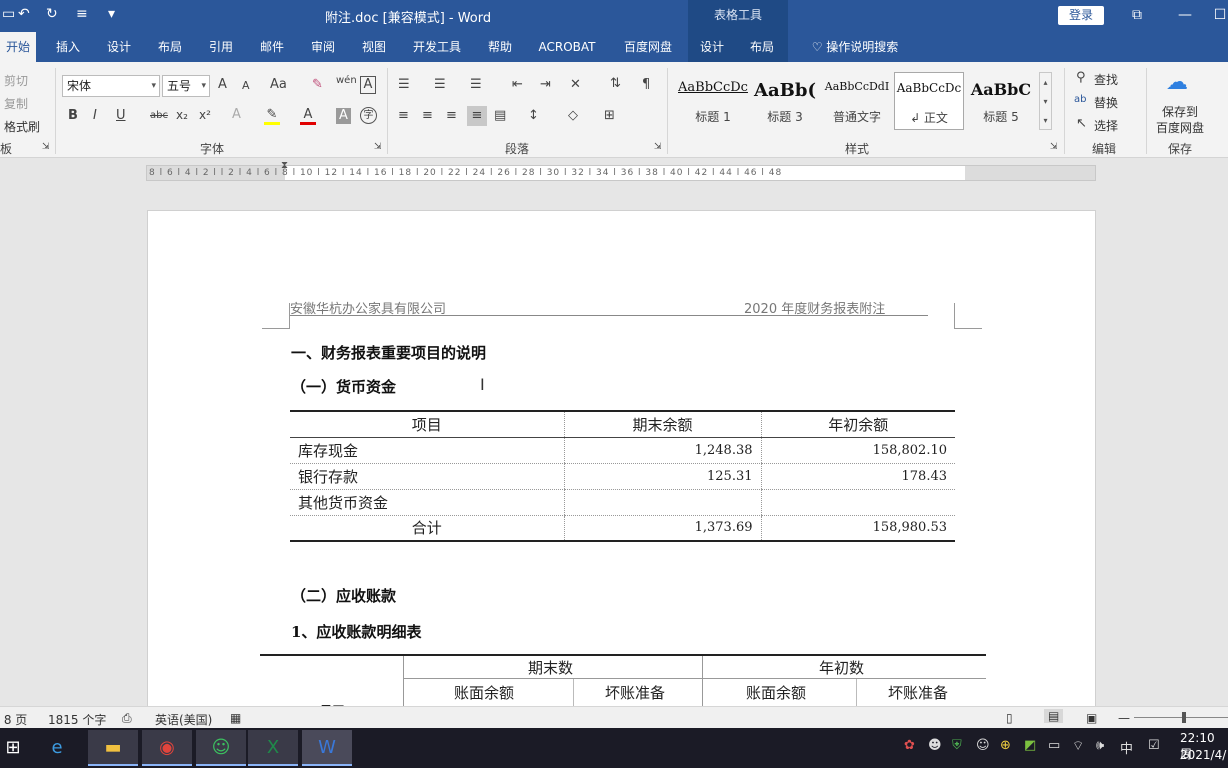  What do you see at coordinates (343, 116) in the screenshot?
I see `character-shading-icon: A` at bounding box center [343, 116].